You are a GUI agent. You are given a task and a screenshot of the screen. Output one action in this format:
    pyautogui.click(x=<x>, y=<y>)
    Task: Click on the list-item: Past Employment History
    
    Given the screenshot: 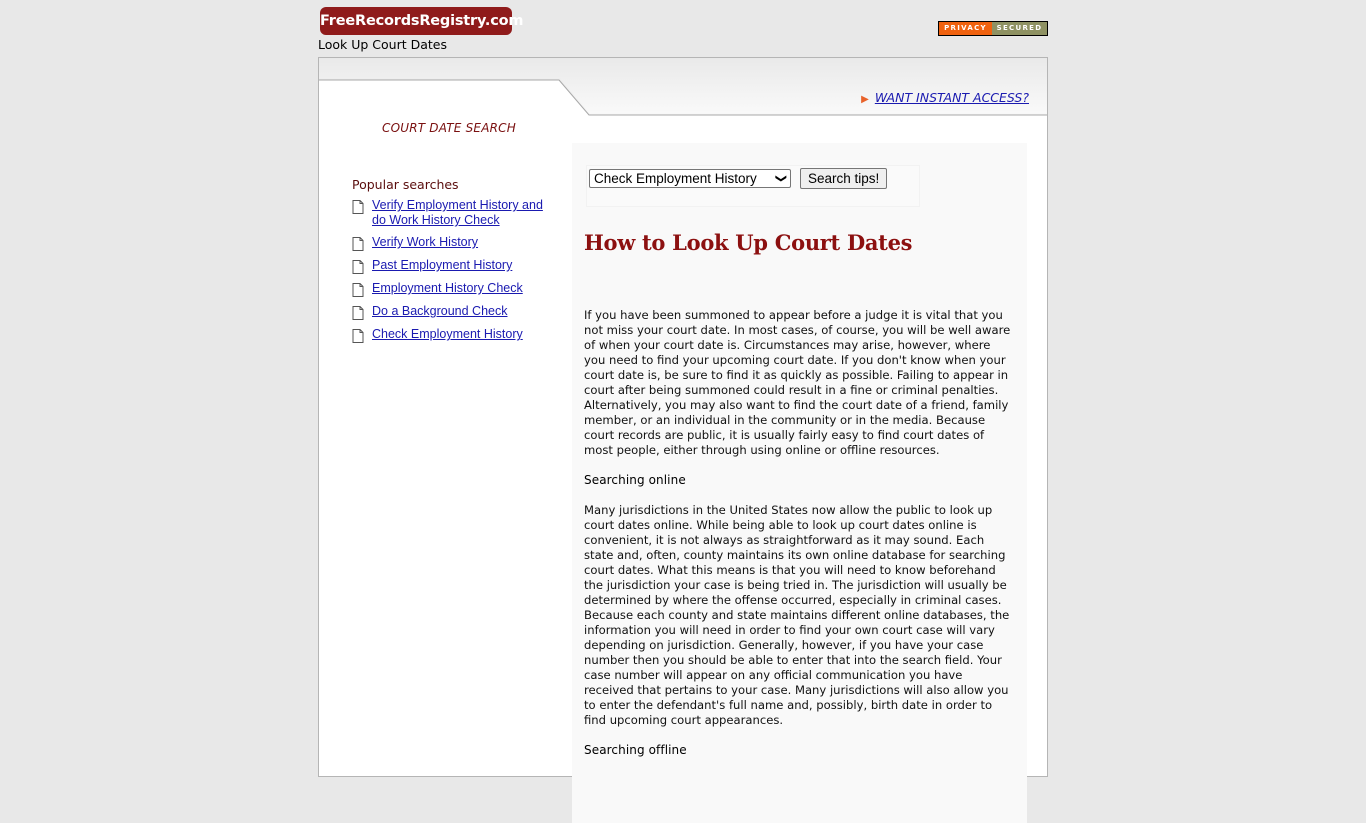 What is the action you would take?
    pyautogui.click(x=452, y=266)
    